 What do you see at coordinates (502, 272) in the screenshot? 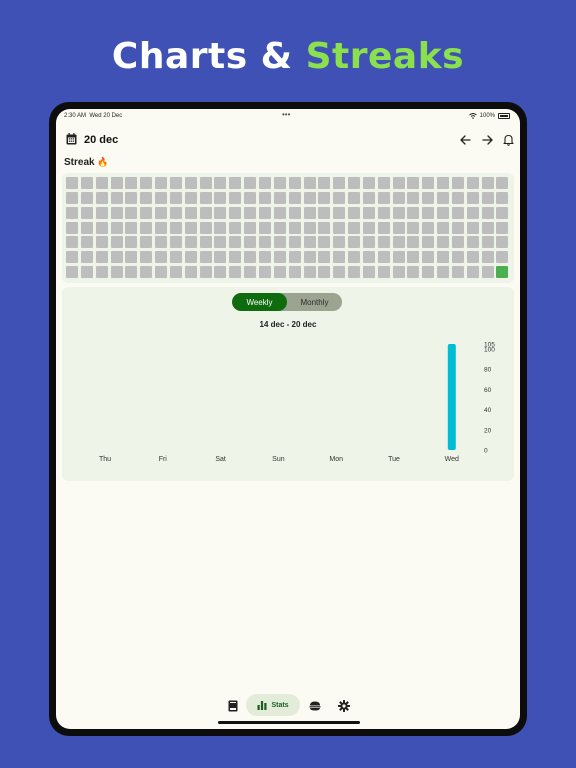
I see `streak-cell-active` at bounding box center [502, 272].